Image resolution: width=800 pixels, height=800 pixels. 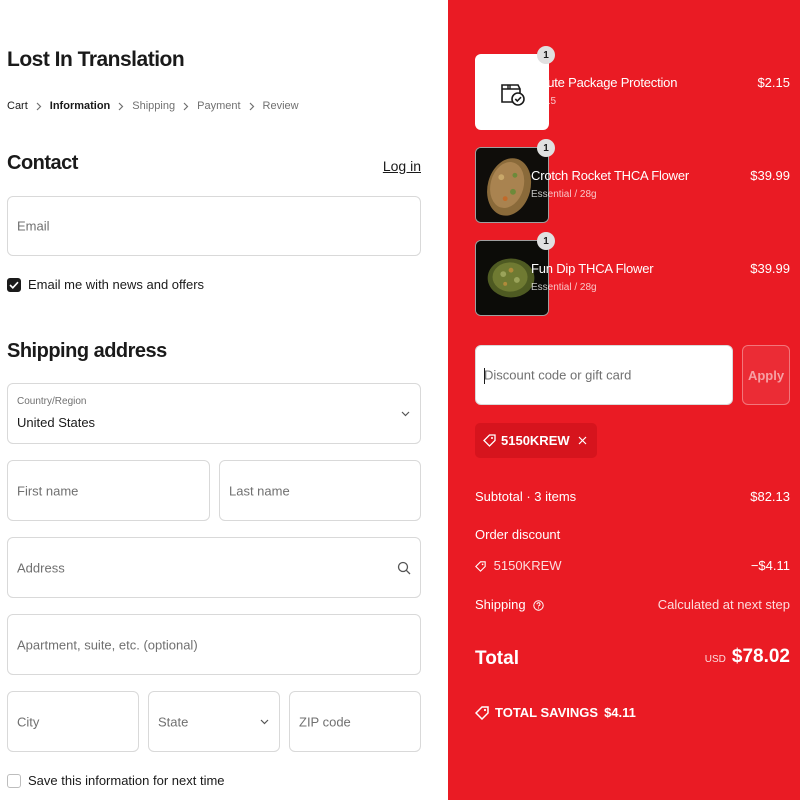 What do you see at coordinates (80, 106) in the screenshot?
I see `breadcrumb-information: Information` at bounding box center [80, 106].